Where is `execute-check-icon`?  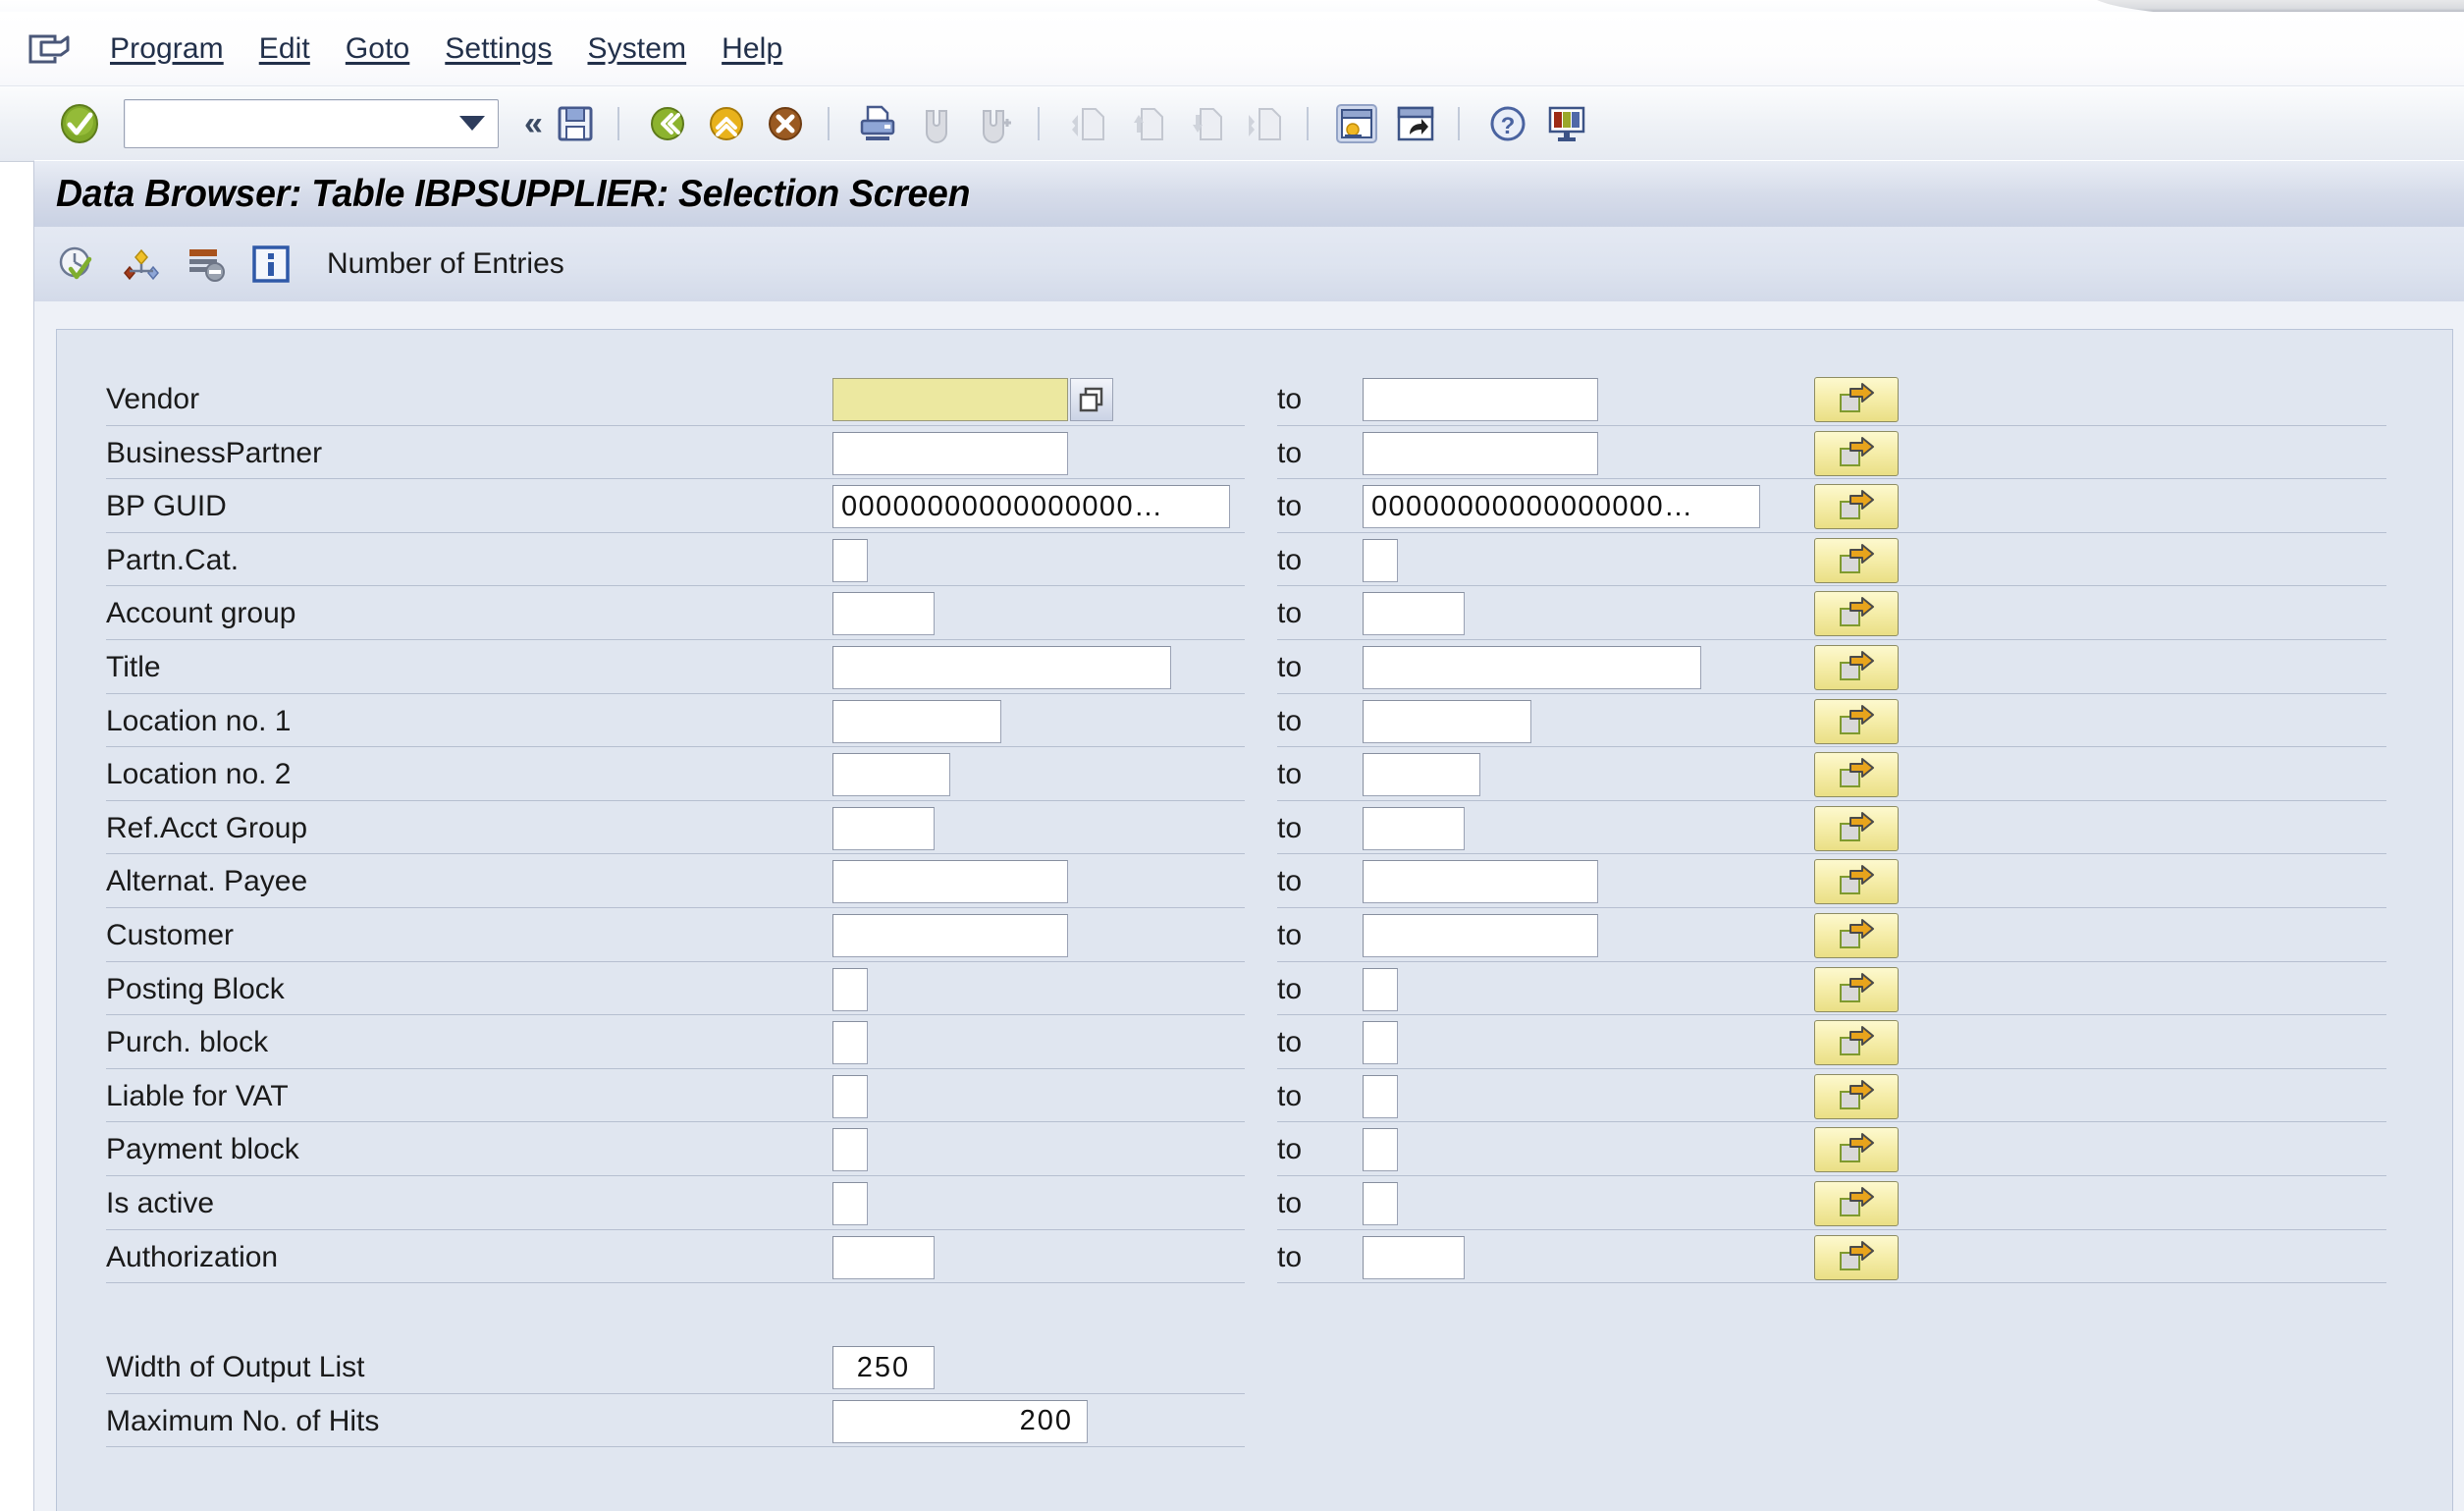 execute-check-icon is located at coordinates (76, 265).